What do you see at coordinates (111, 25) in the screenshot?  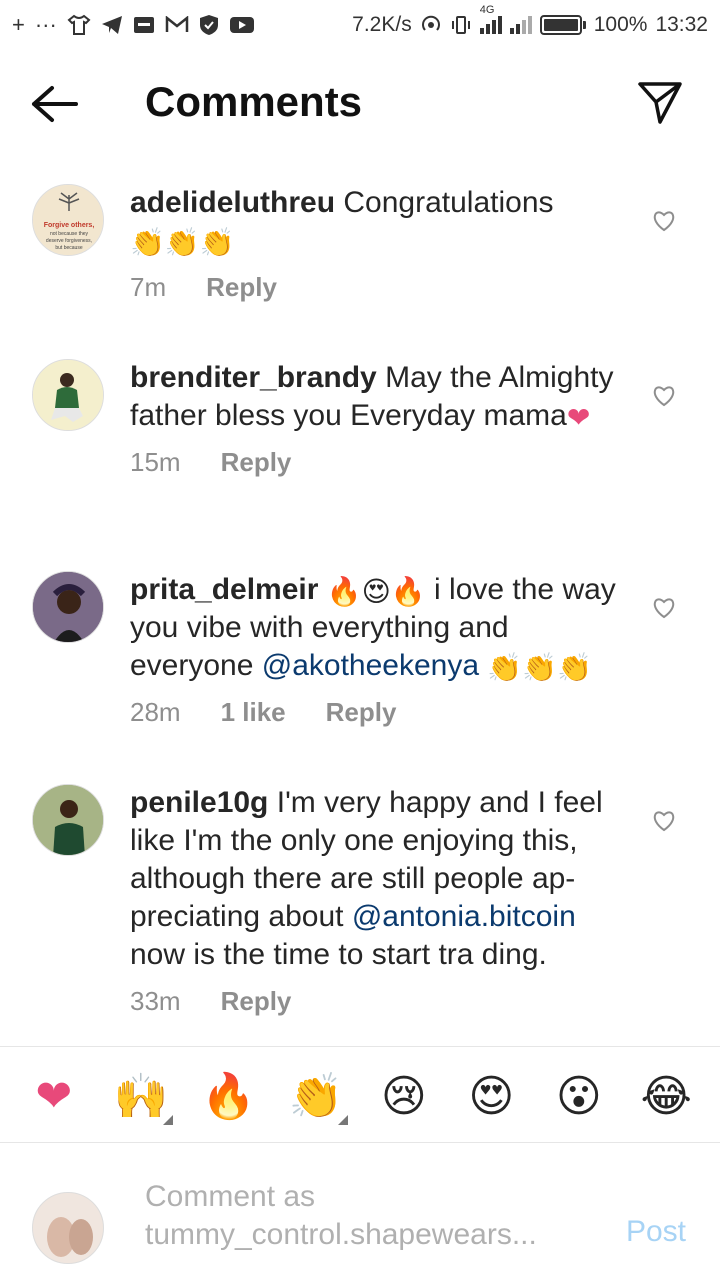 I see `telegram-icon` at bounding box center [111, 25].